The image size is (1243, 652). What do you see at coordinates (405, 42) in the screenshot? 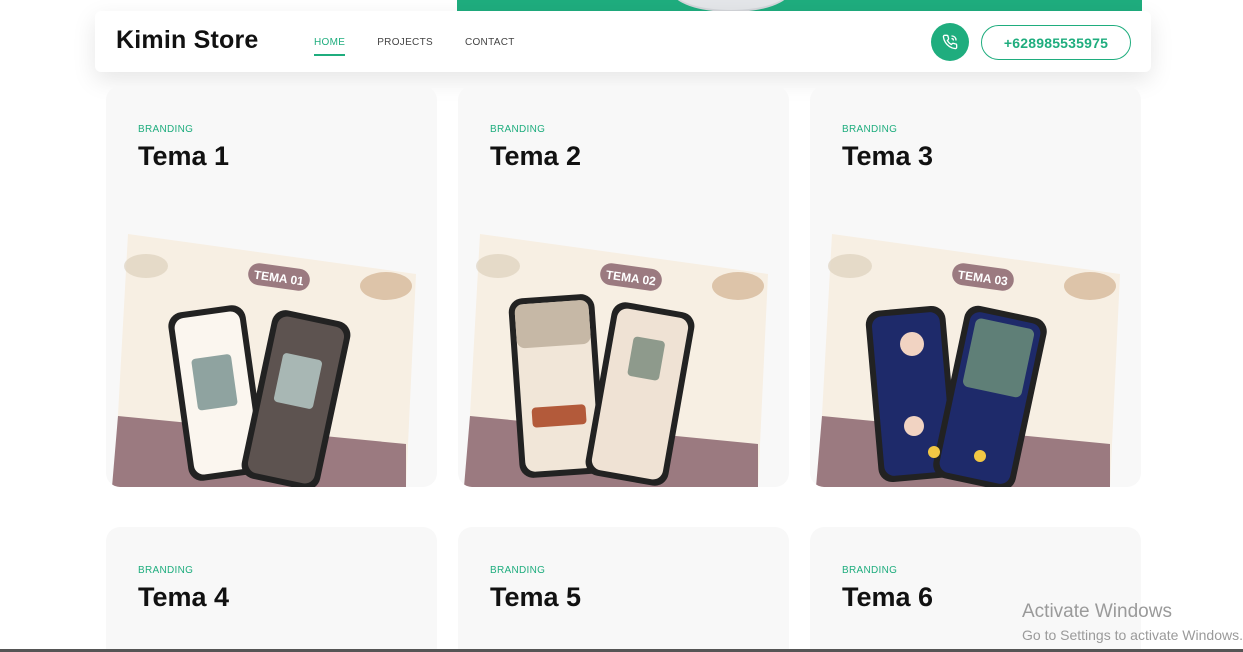
I see `nav-projects: PROJECTS` at bounding box center [405, 42].